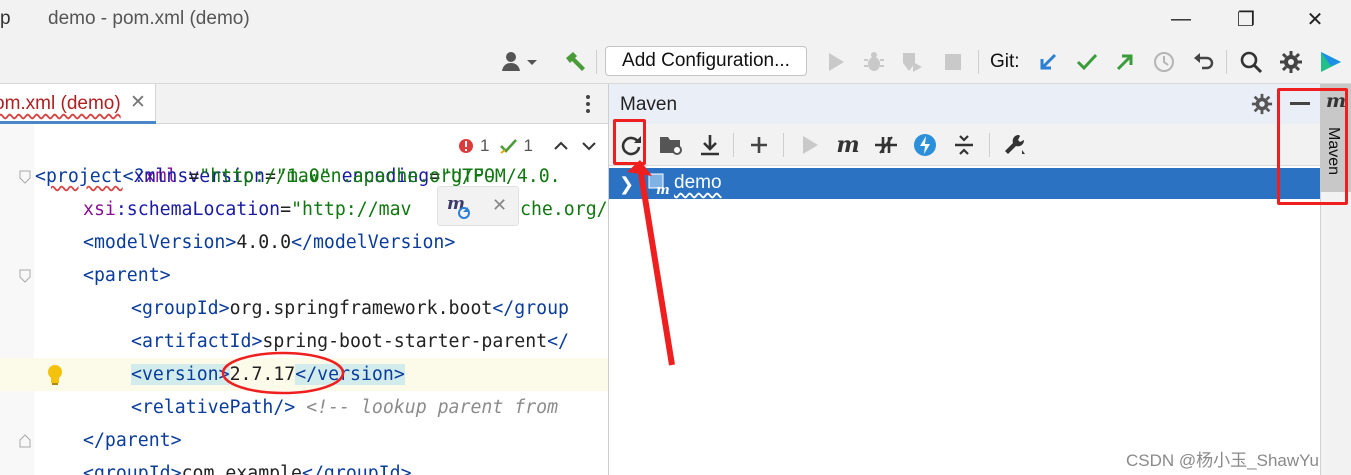 The height and width of the screenshot is (475, 1351). Describe the element at coordinates (639, 168) in the screenshot. I see `annotation-arrowhead` at that location.